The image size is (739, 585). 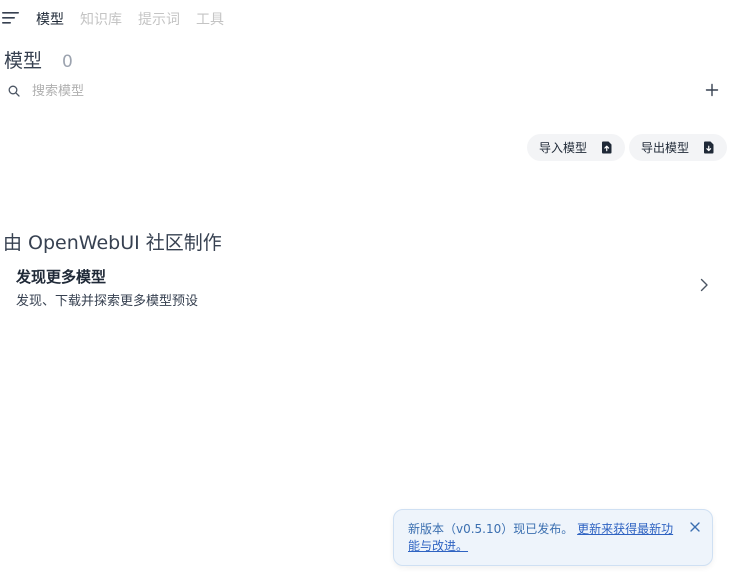 What do you see at coordinates (607, 147) in the screenshot?
I see `file-upload-icon` at bounding box center [607, 147].